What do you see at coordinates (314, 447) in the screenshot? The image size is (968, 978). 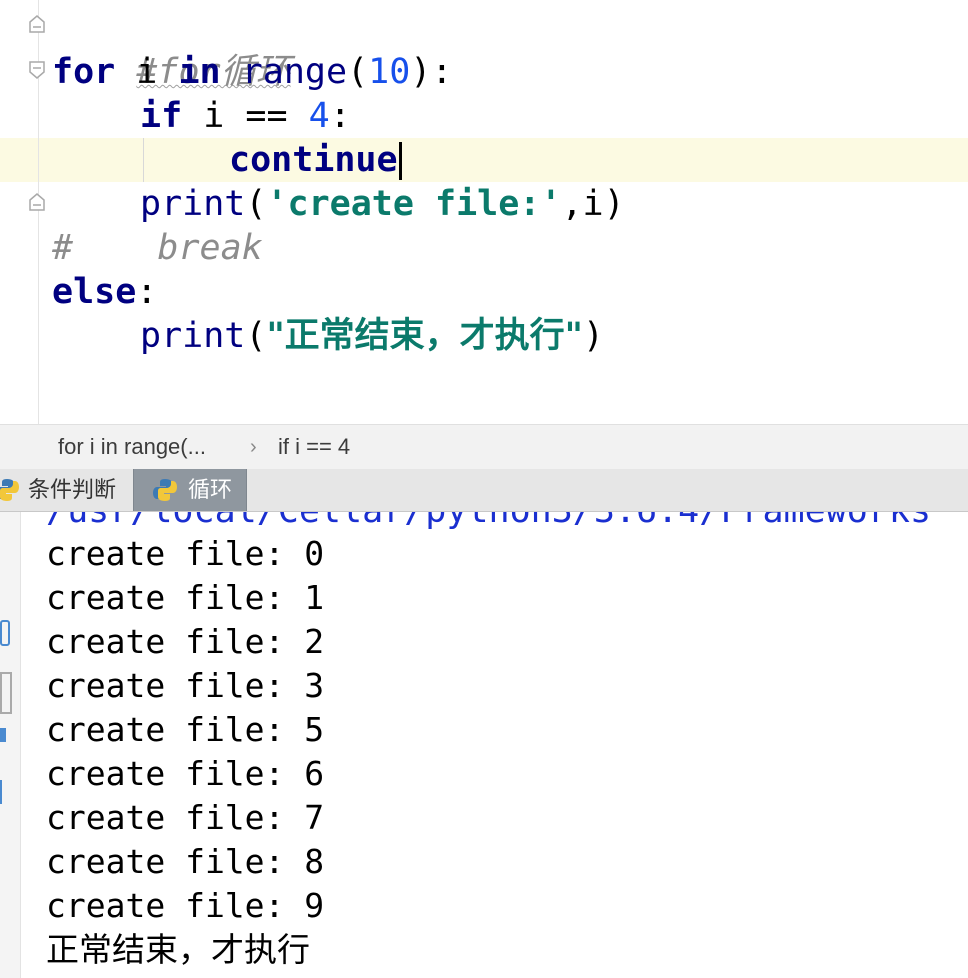 I see `breadcrumb-item-if: if i == 4` at bounding box center [314, 447].